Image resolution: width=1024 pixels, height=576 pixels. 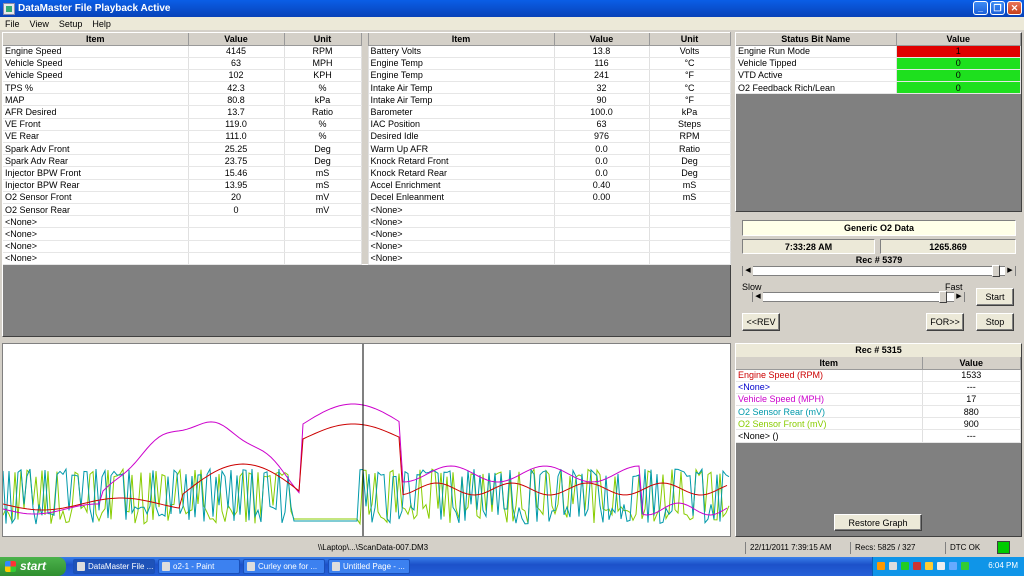 I want to click on cell-unit: kPa, so click(x=690, y=112).